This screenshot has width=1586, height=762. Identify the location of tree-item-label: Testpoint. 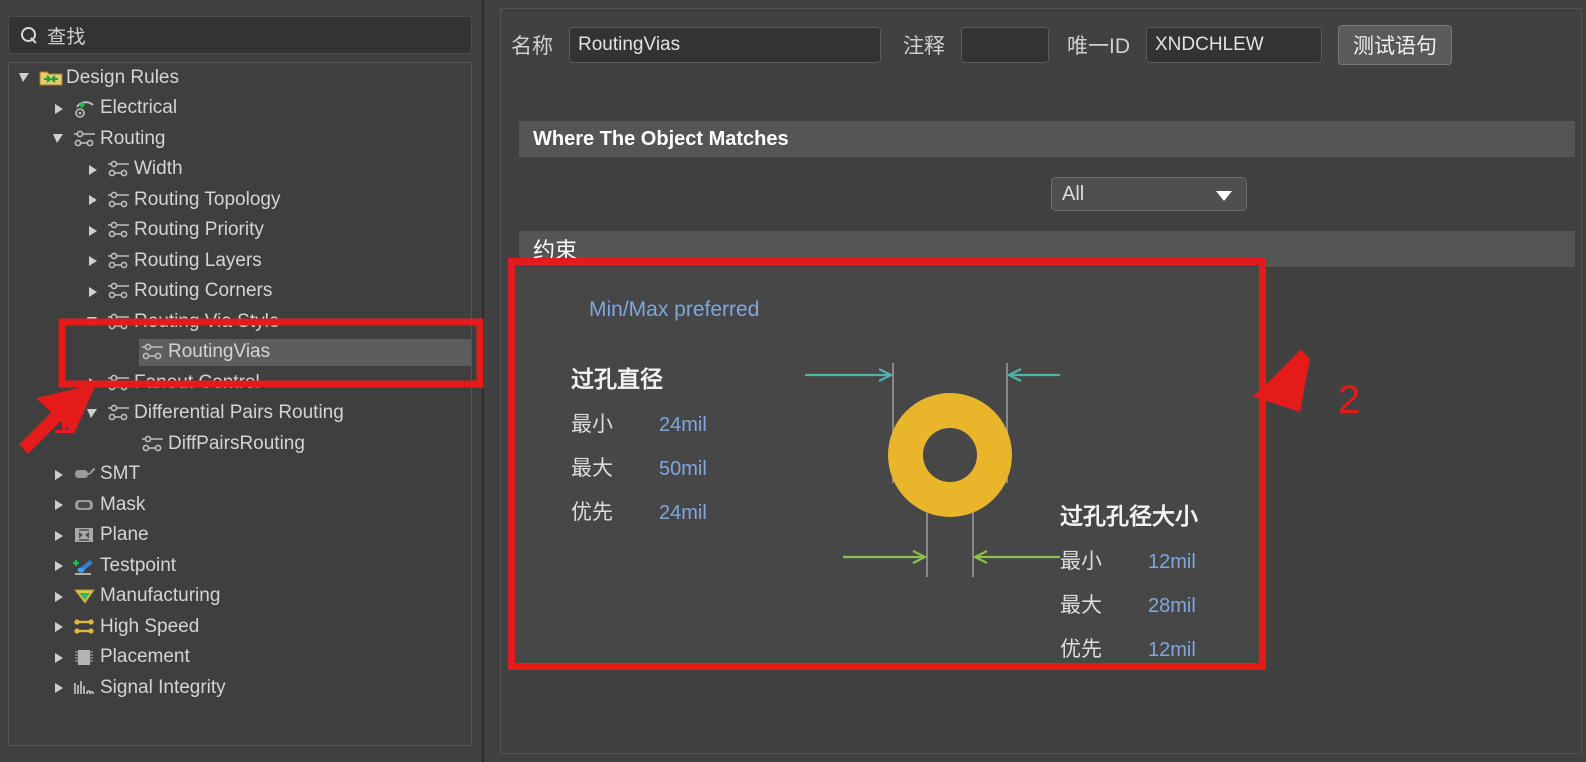
(138, 565).